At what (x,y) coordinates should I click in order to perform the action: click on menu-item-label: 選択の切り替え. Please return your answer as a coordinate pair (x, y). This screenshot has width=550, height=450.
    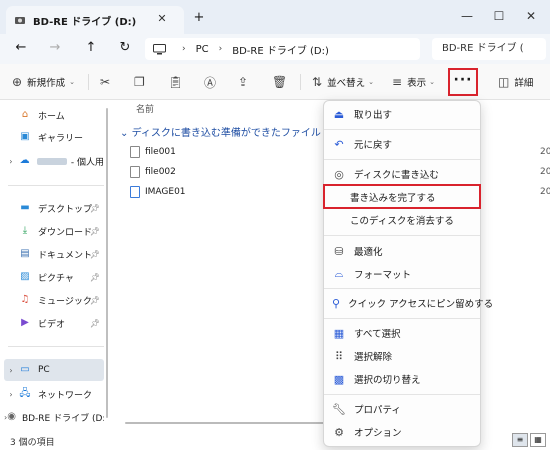
    Looking at the image, I should click on (387, 380).